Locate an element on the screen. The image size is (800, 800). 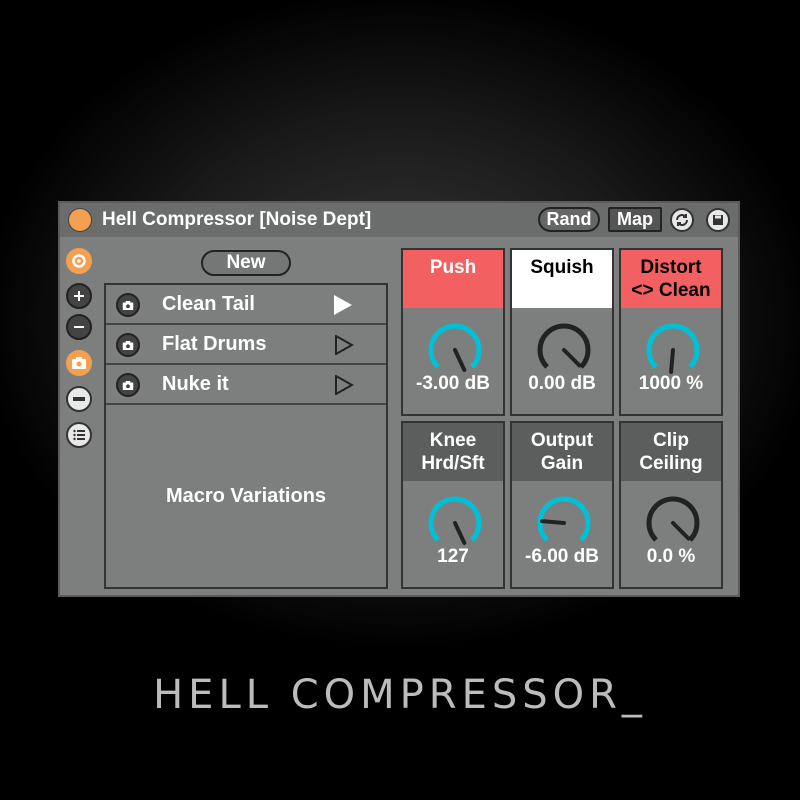
knob-cell: Squish 0.00 dB is located at coordinates (562, 332).